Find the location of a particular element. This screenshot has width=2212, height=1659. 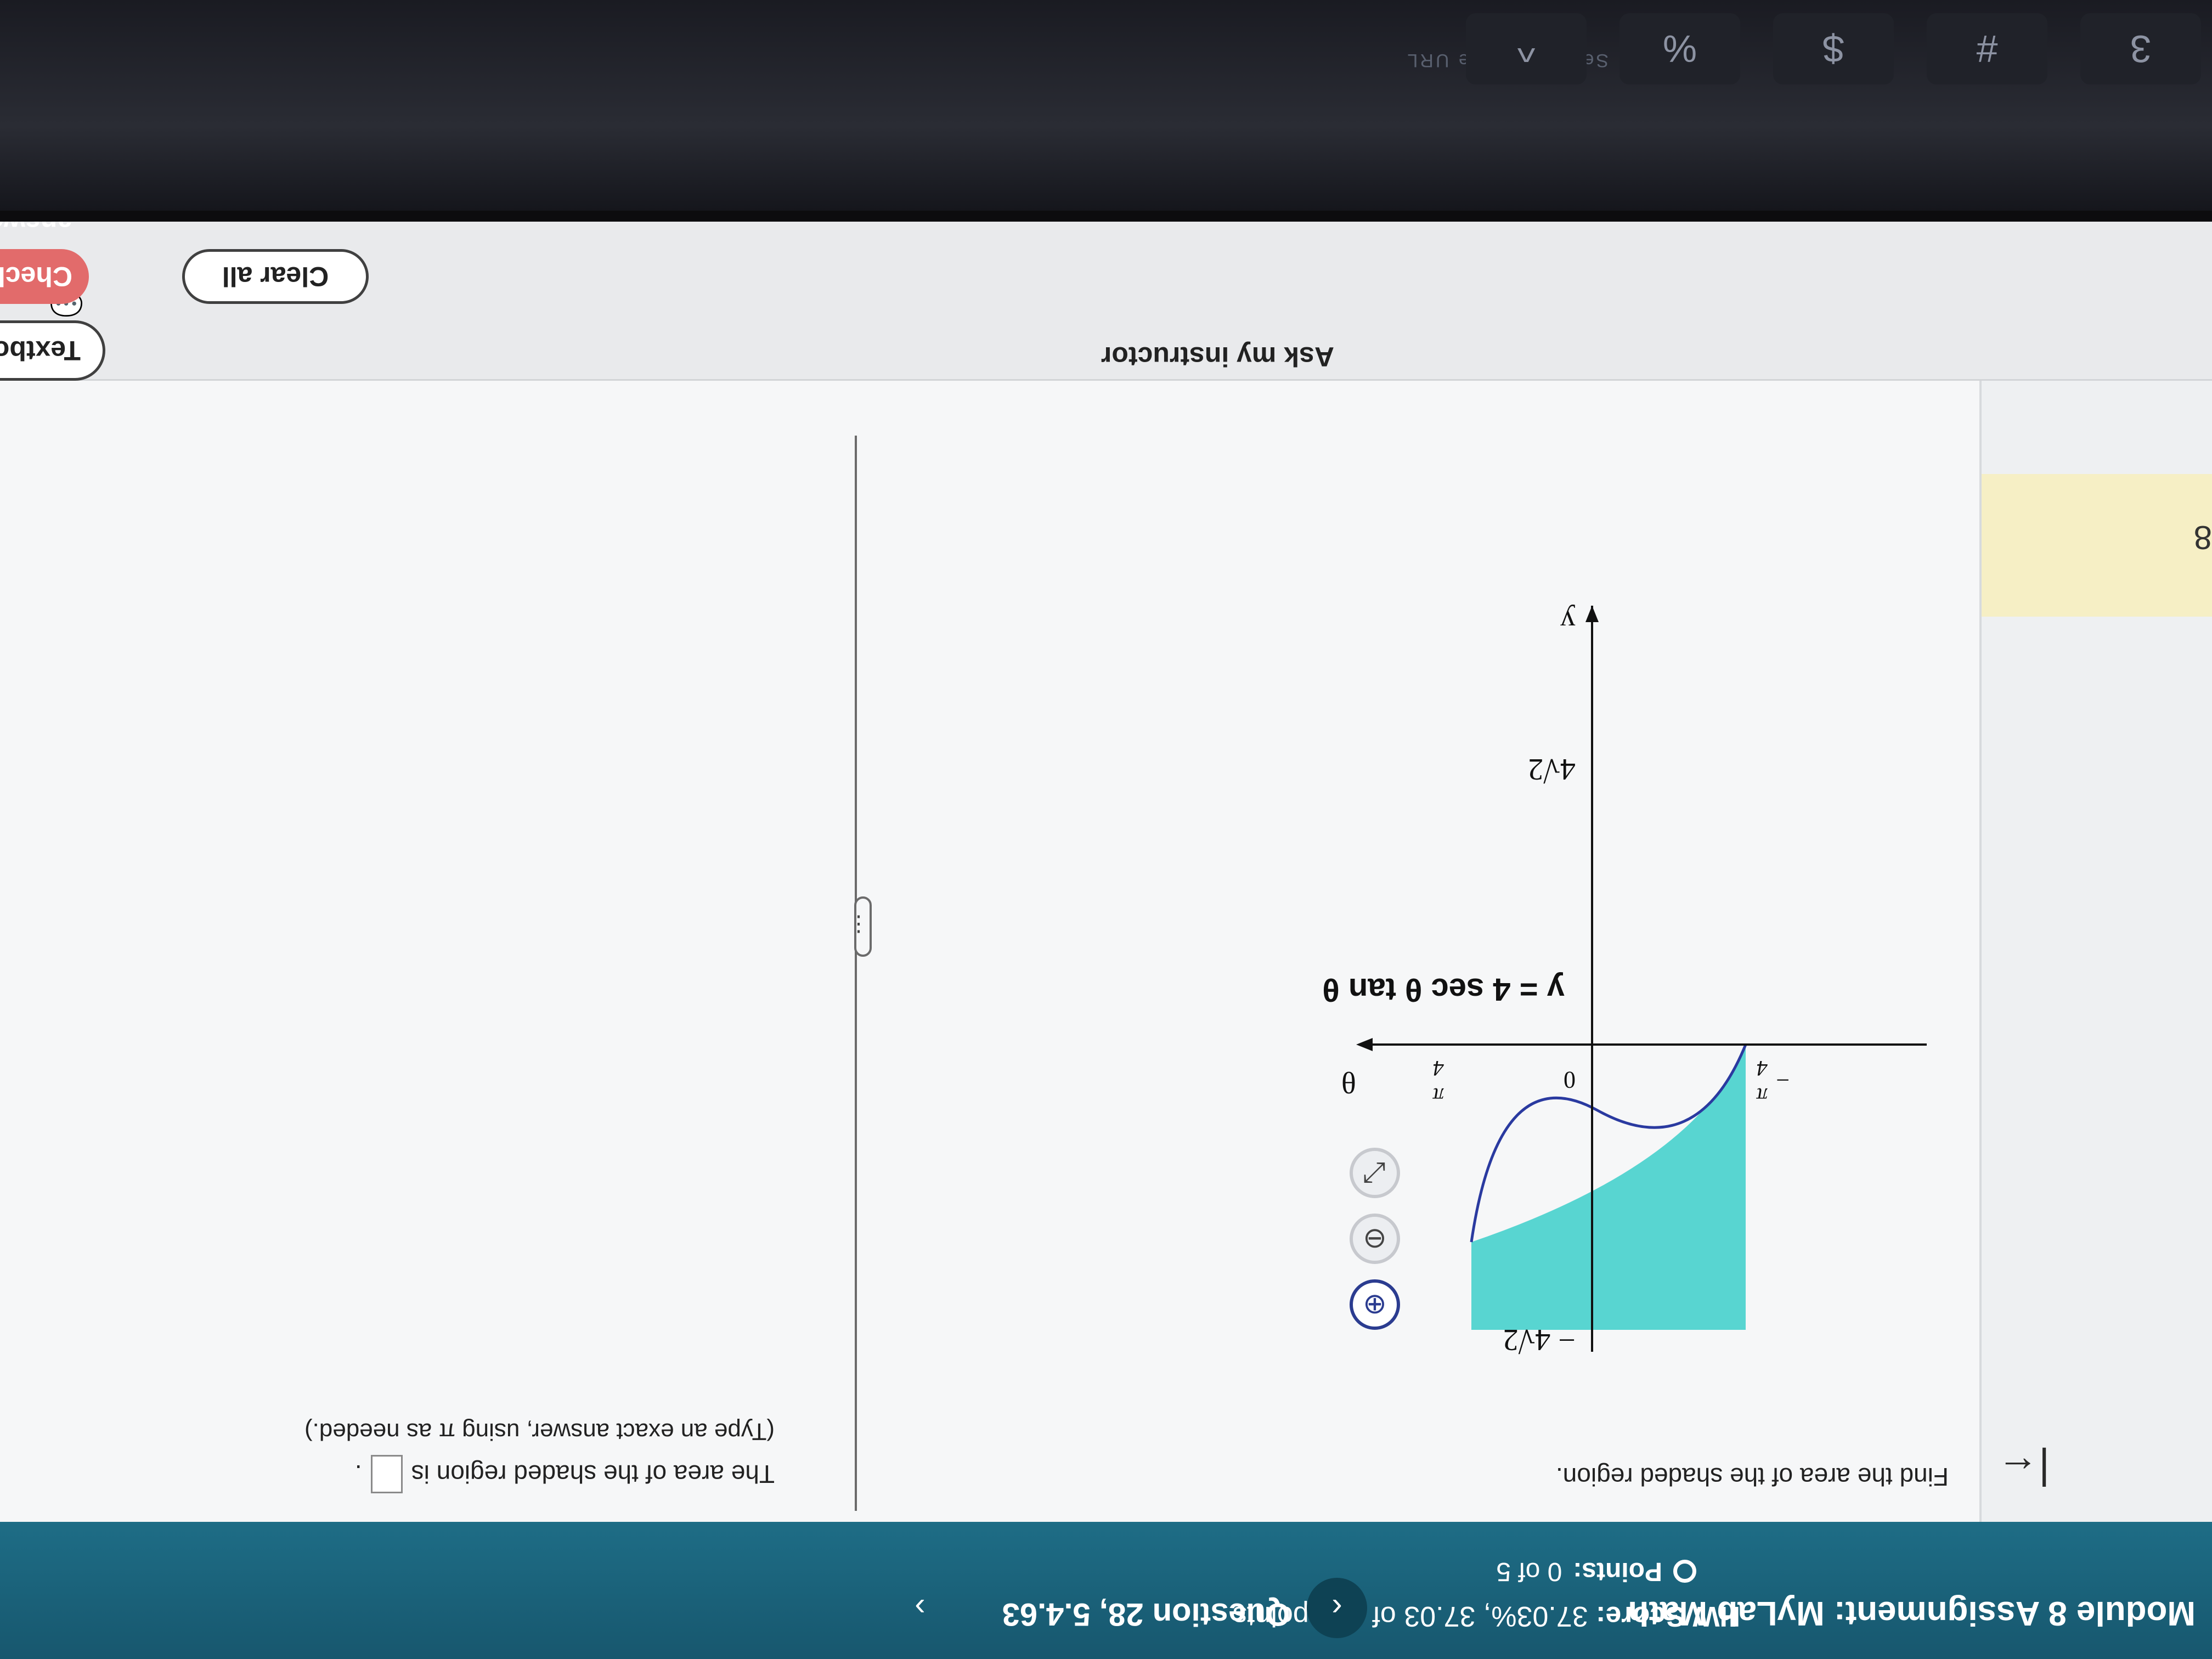

sidebar-item-number: 8 is located at coordinates (2203, 537).